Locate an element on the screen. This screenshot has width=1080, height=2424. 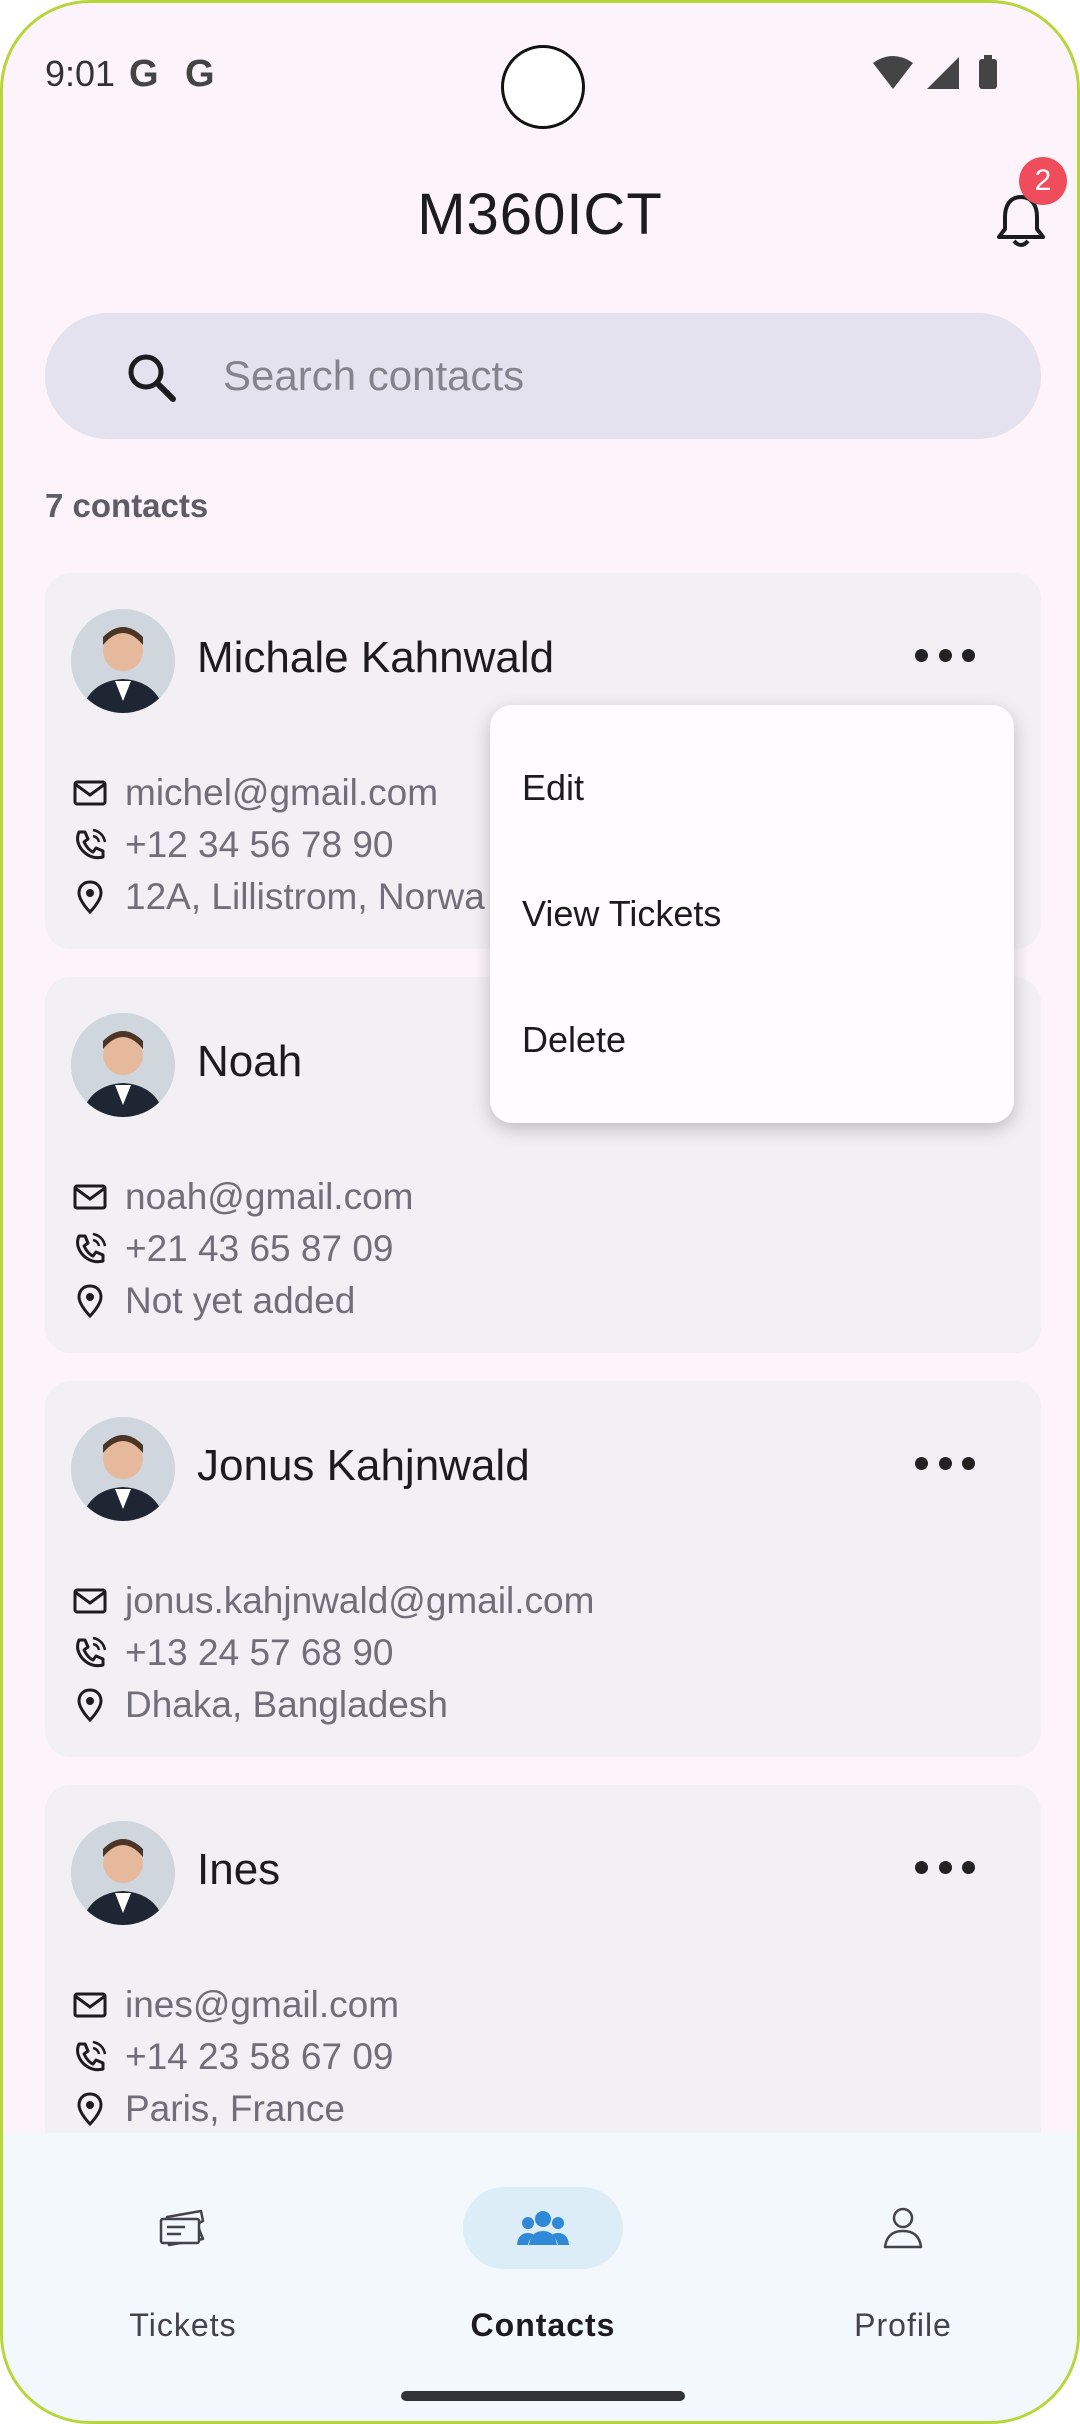
contact-address-row: Paris, France is located at coordinates (208, 2109).